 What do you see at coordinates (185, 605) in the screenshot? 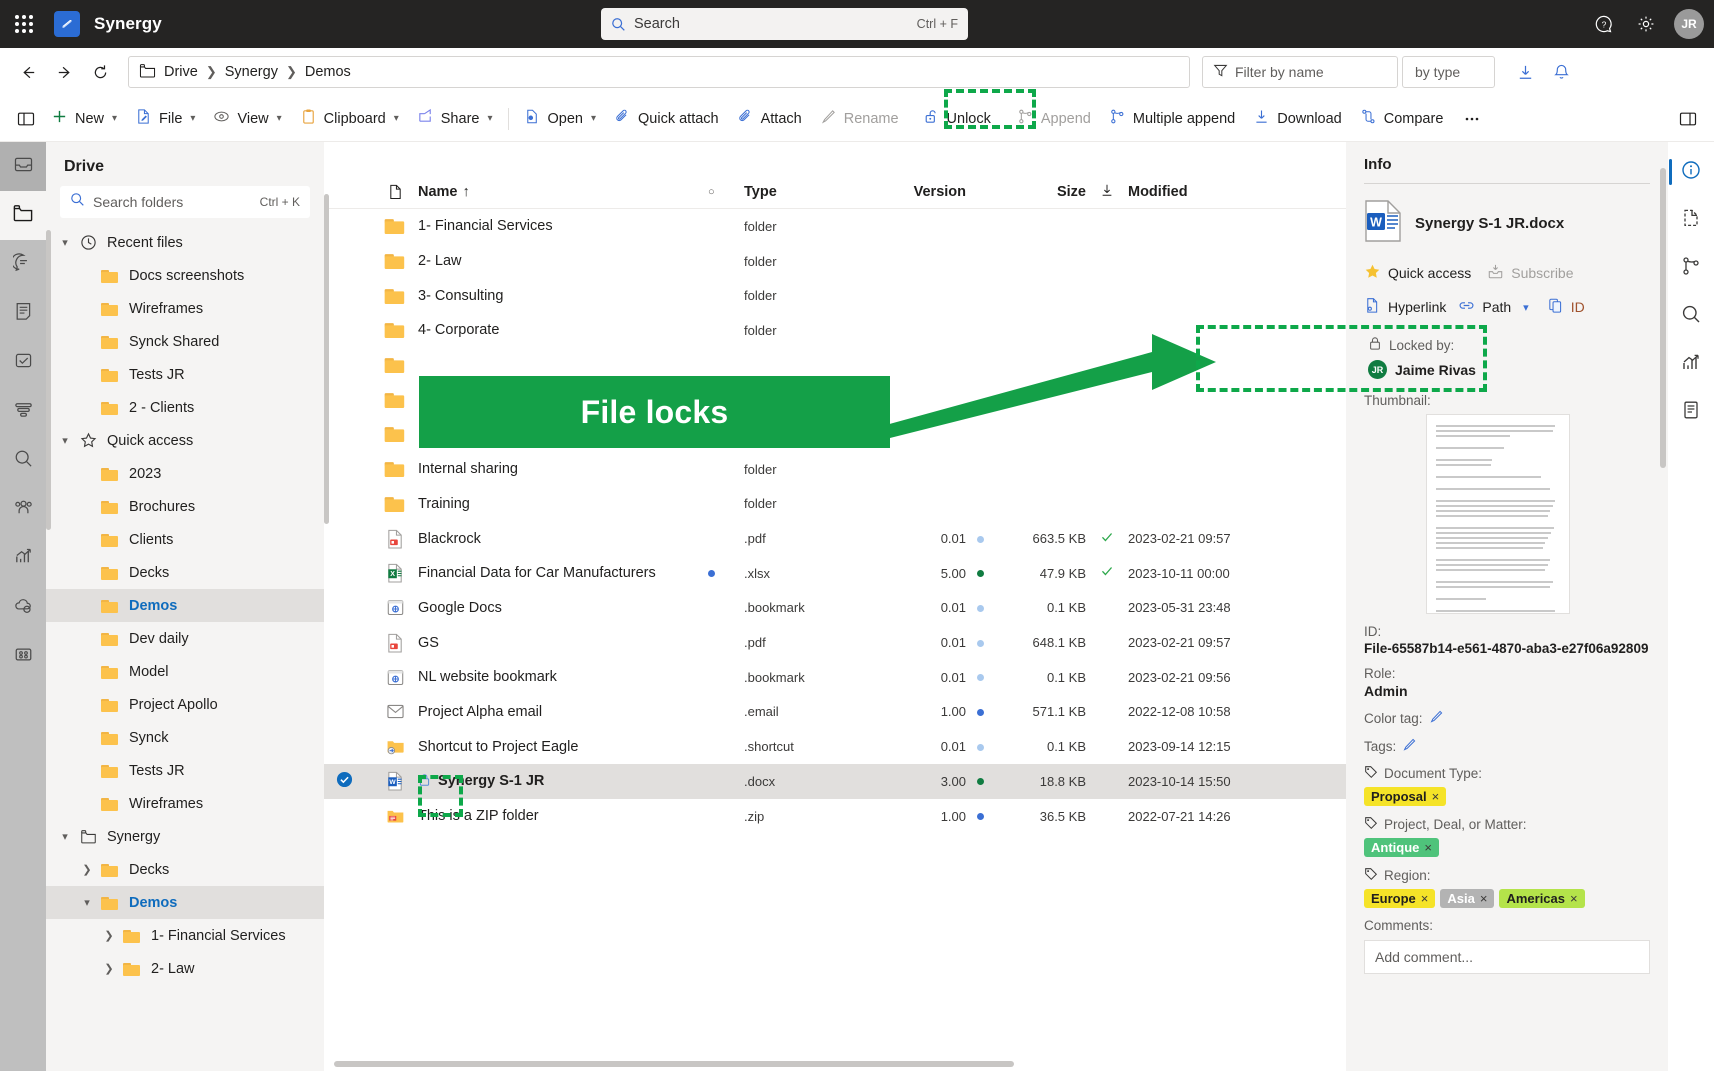
I see `sidebar-tree-item: Demos` at bounding box center [185, 605].